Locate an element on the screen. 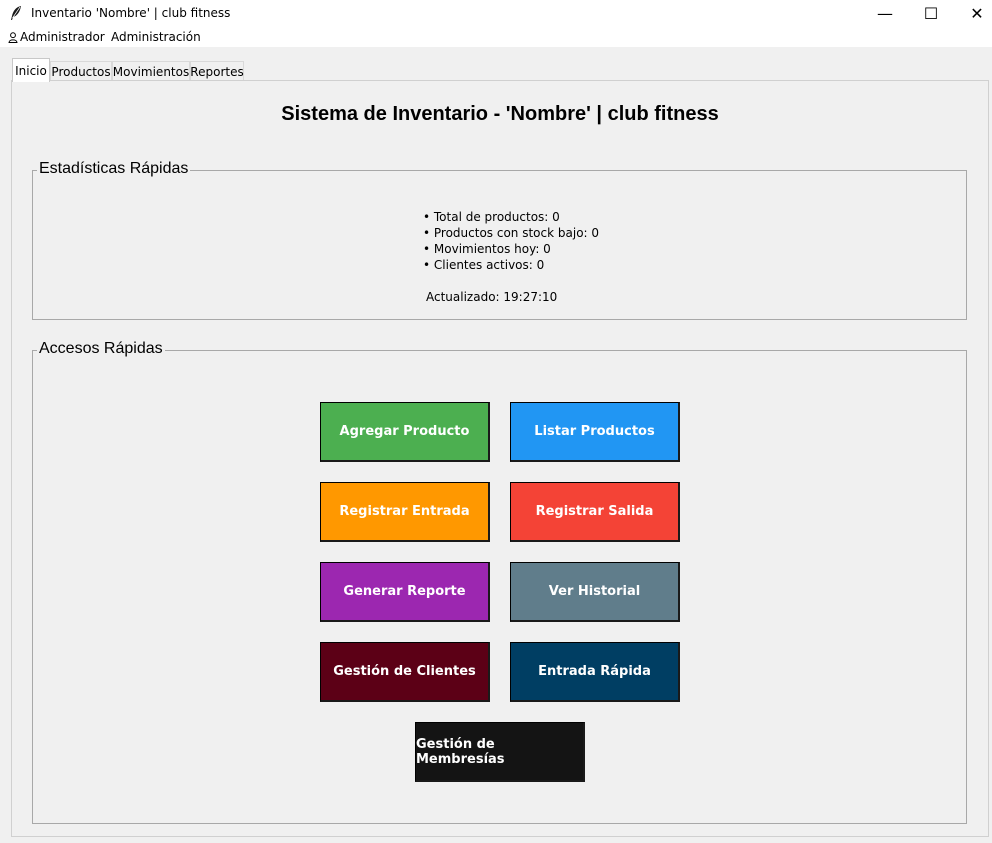 This screenshot has height=843, width=992. registrar-salida-button: Registrar Salida is located at coordinates (595, 512).